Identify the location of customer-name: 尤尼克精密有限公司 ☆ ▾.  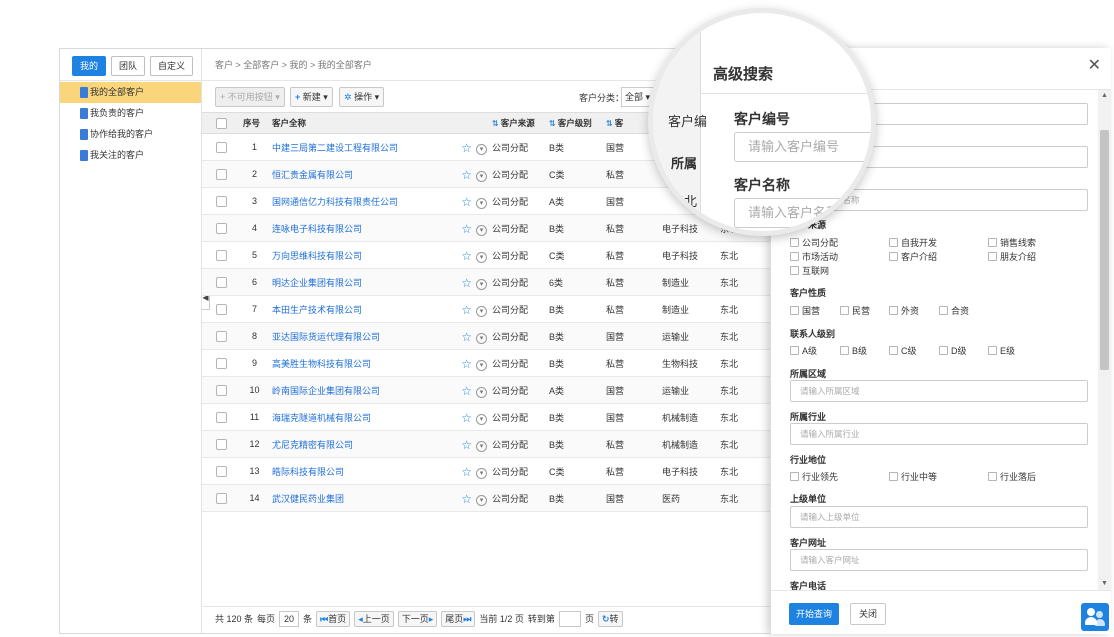
(379, 444).